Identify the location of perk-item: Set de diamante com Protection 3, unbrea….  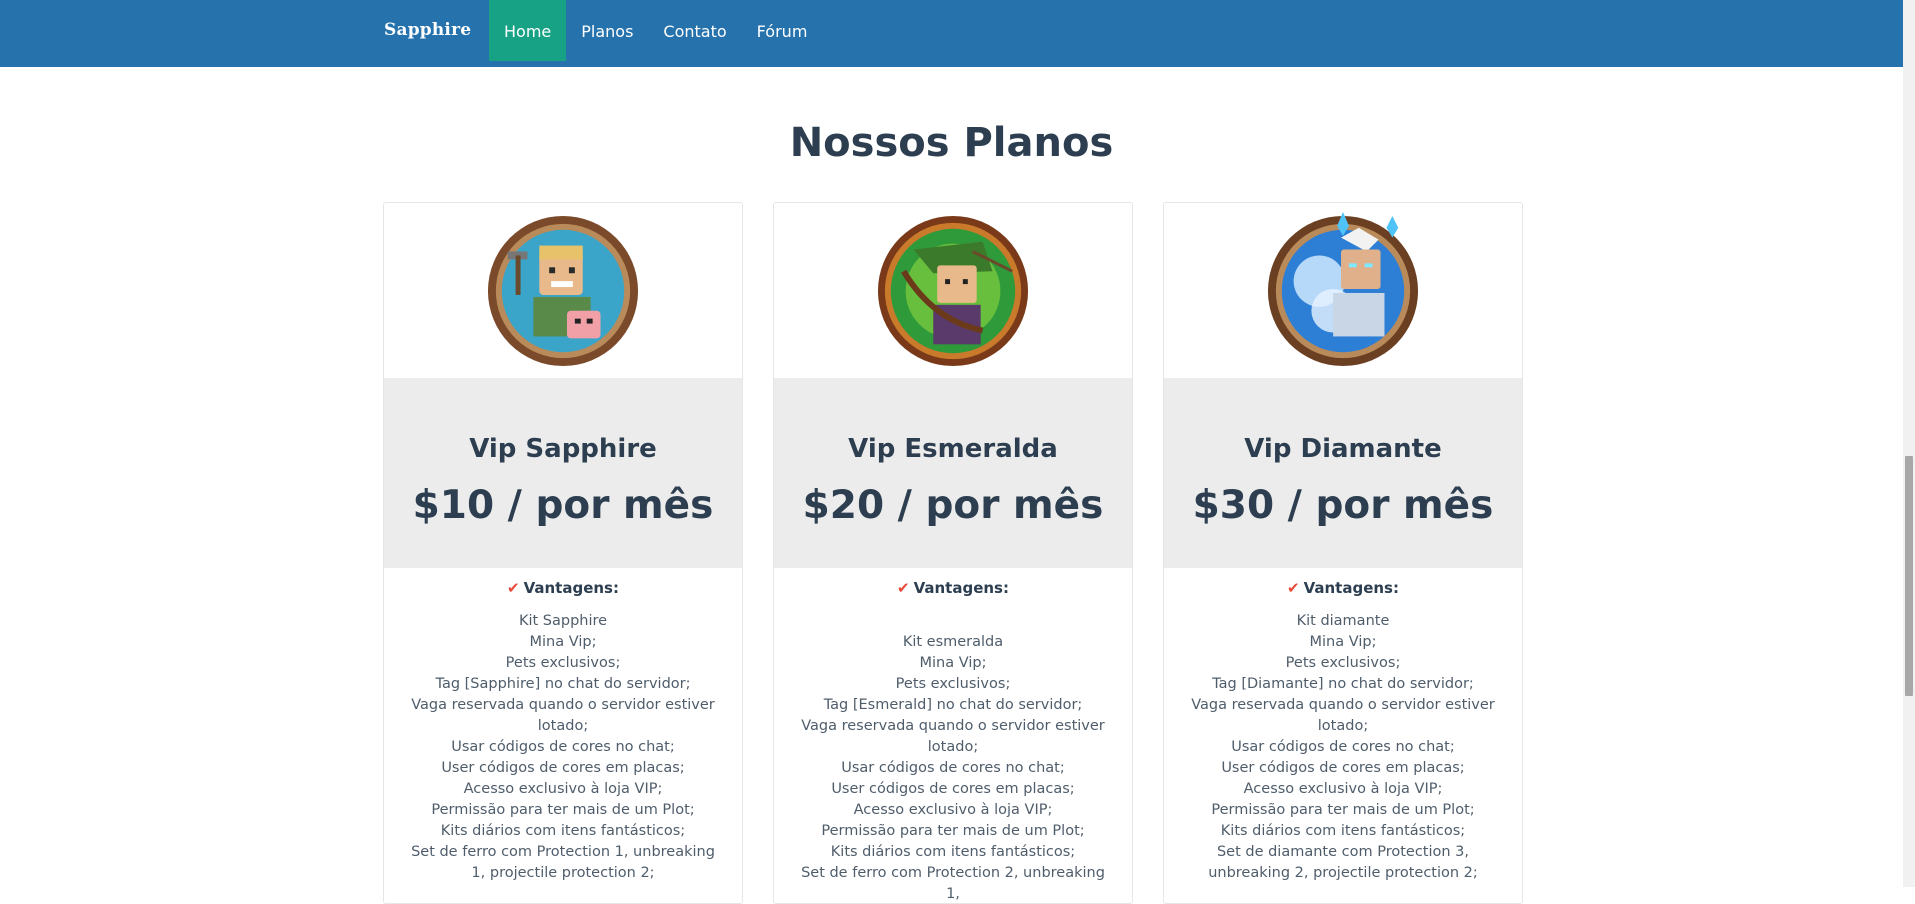
(1343, 862).